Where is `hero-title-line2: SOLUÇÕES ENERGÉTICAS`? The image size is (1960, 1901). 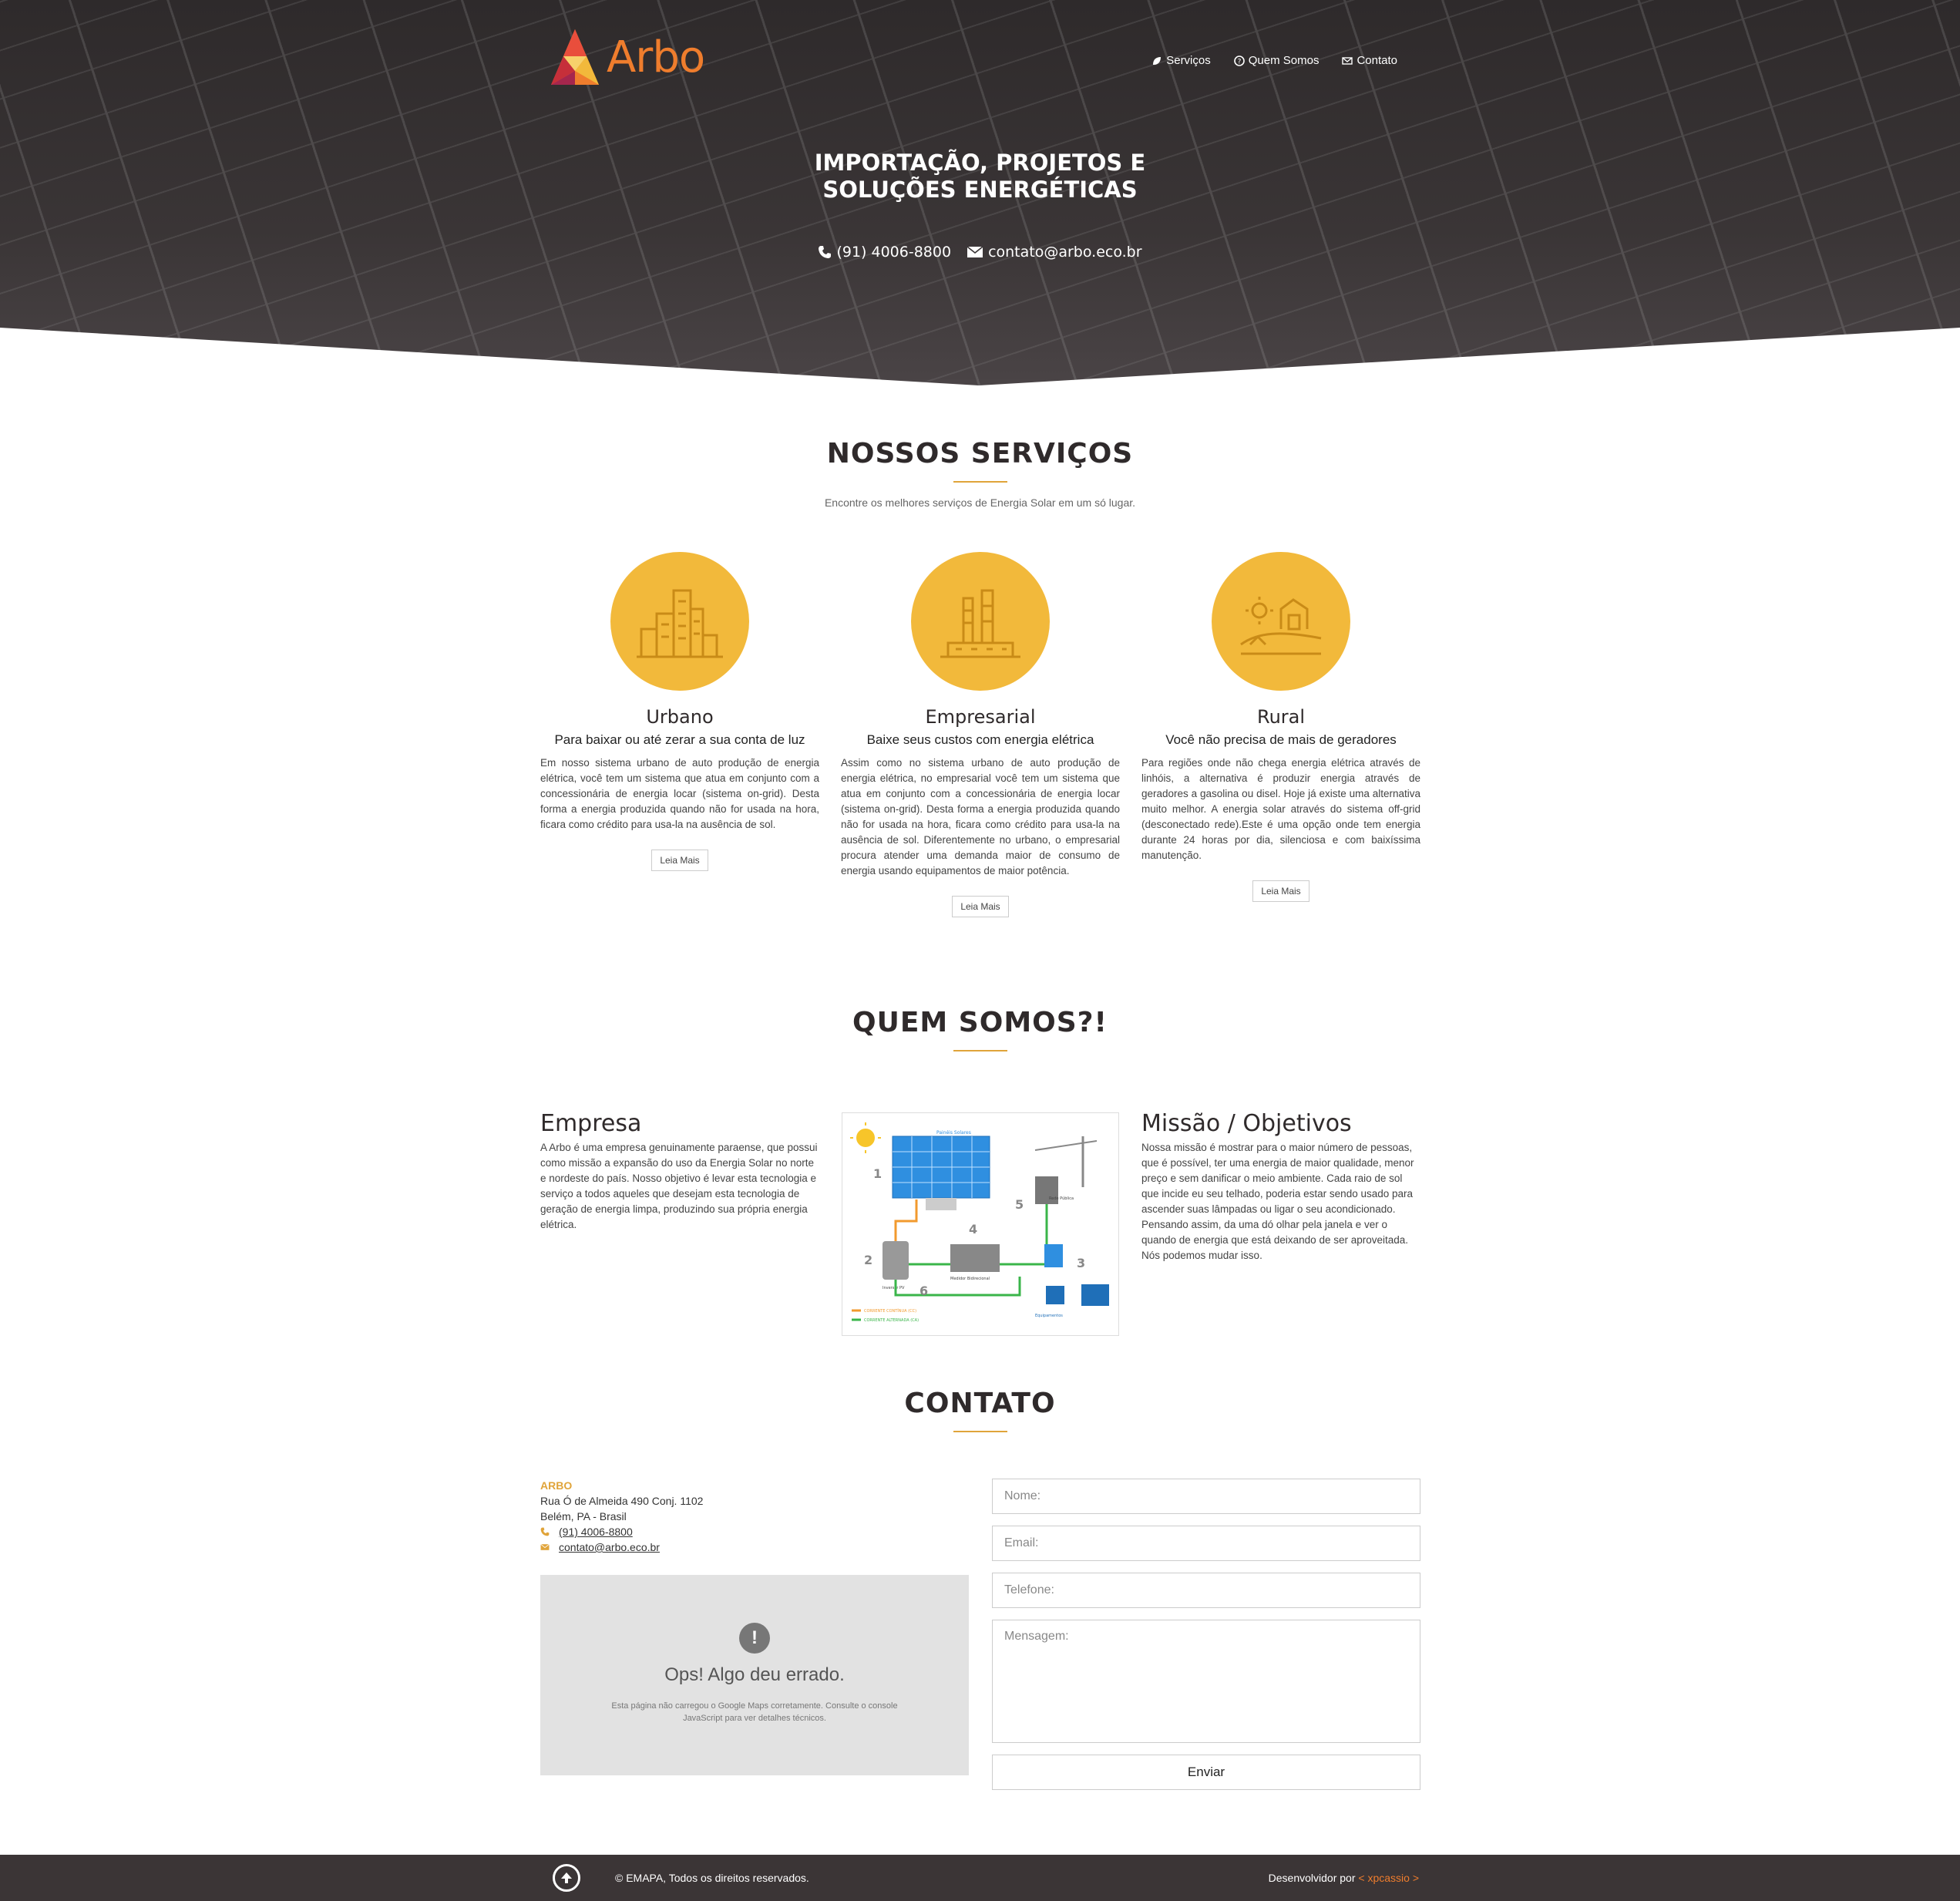 hero-title-line2: SOLUÇÕES ENERGÉTICAS is located at coordinates (980, 190).